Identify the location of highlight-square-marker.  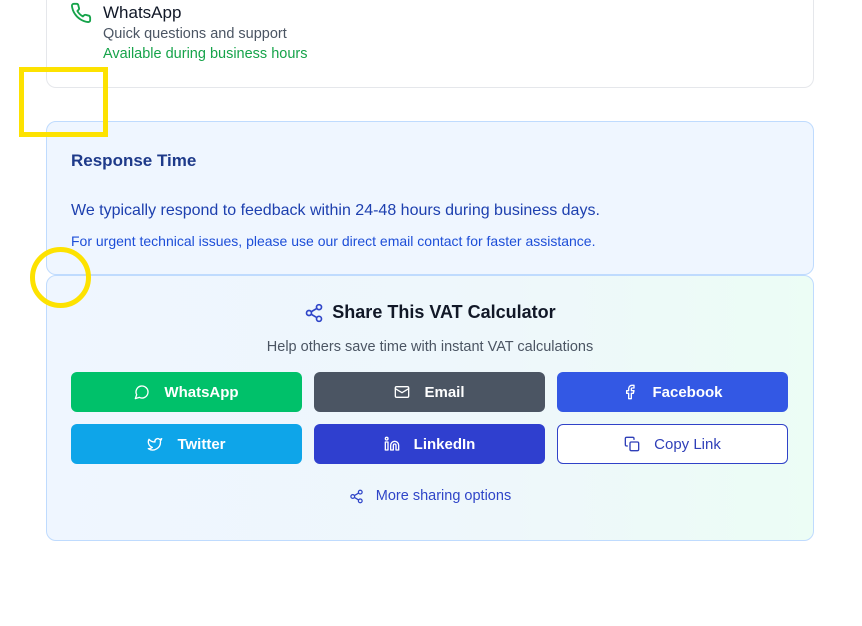
(63, 102).